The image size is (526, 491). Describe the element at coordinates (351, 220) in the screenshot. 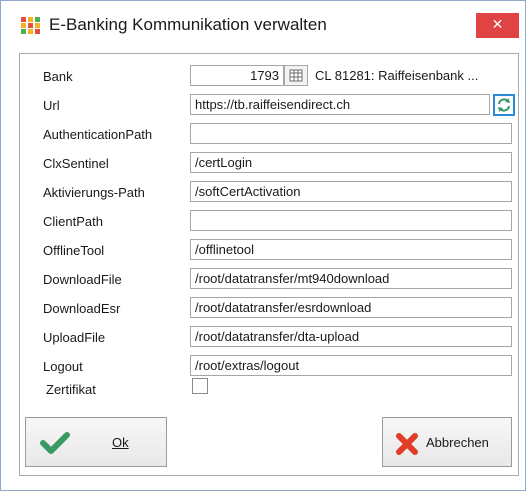

I see `client-path-field` at that location.